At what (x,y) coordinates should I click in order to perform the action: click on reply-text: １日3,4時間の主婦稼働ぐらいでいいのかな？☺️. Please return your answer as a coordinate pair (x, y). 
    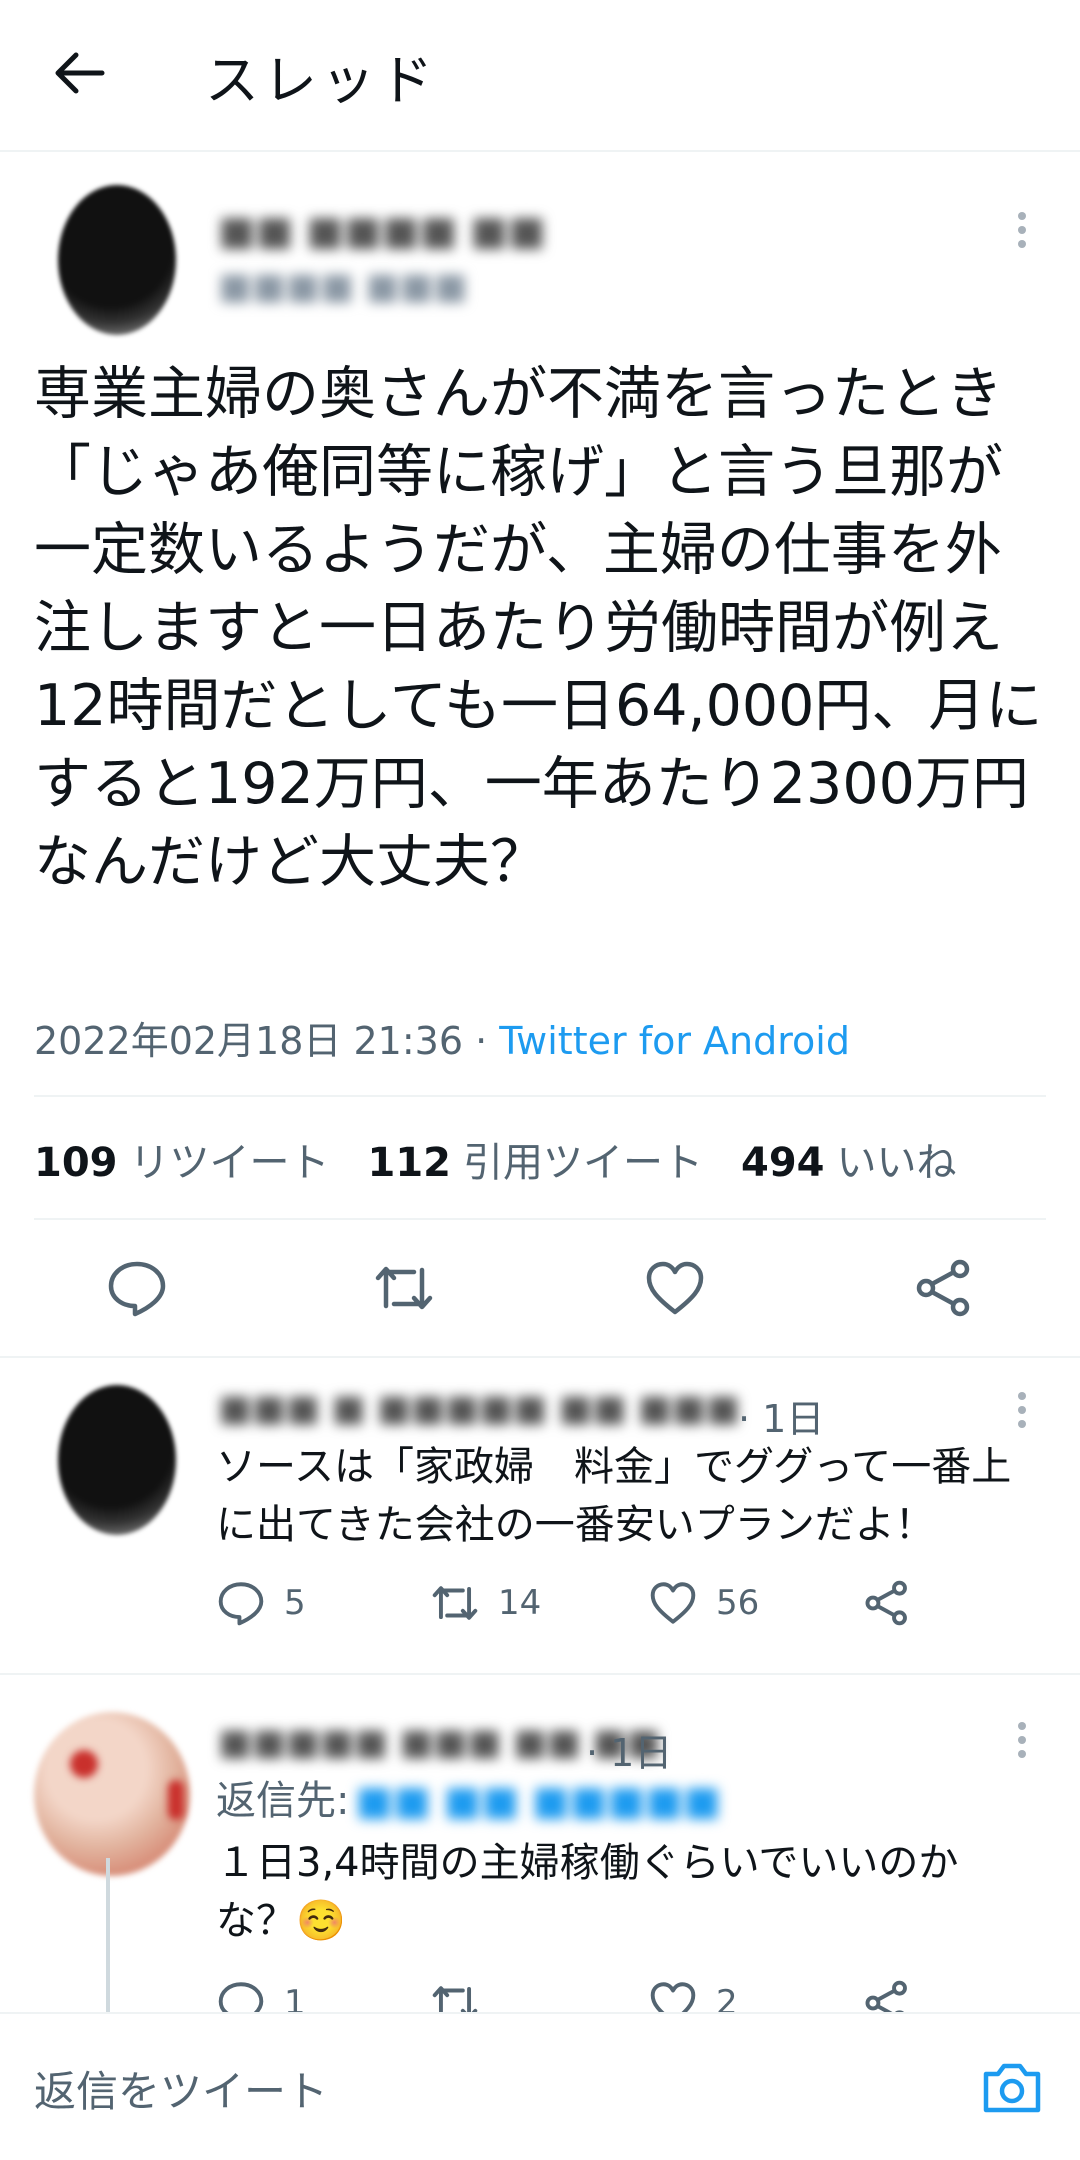
    Looking at the image, I should click on (587, 1892).